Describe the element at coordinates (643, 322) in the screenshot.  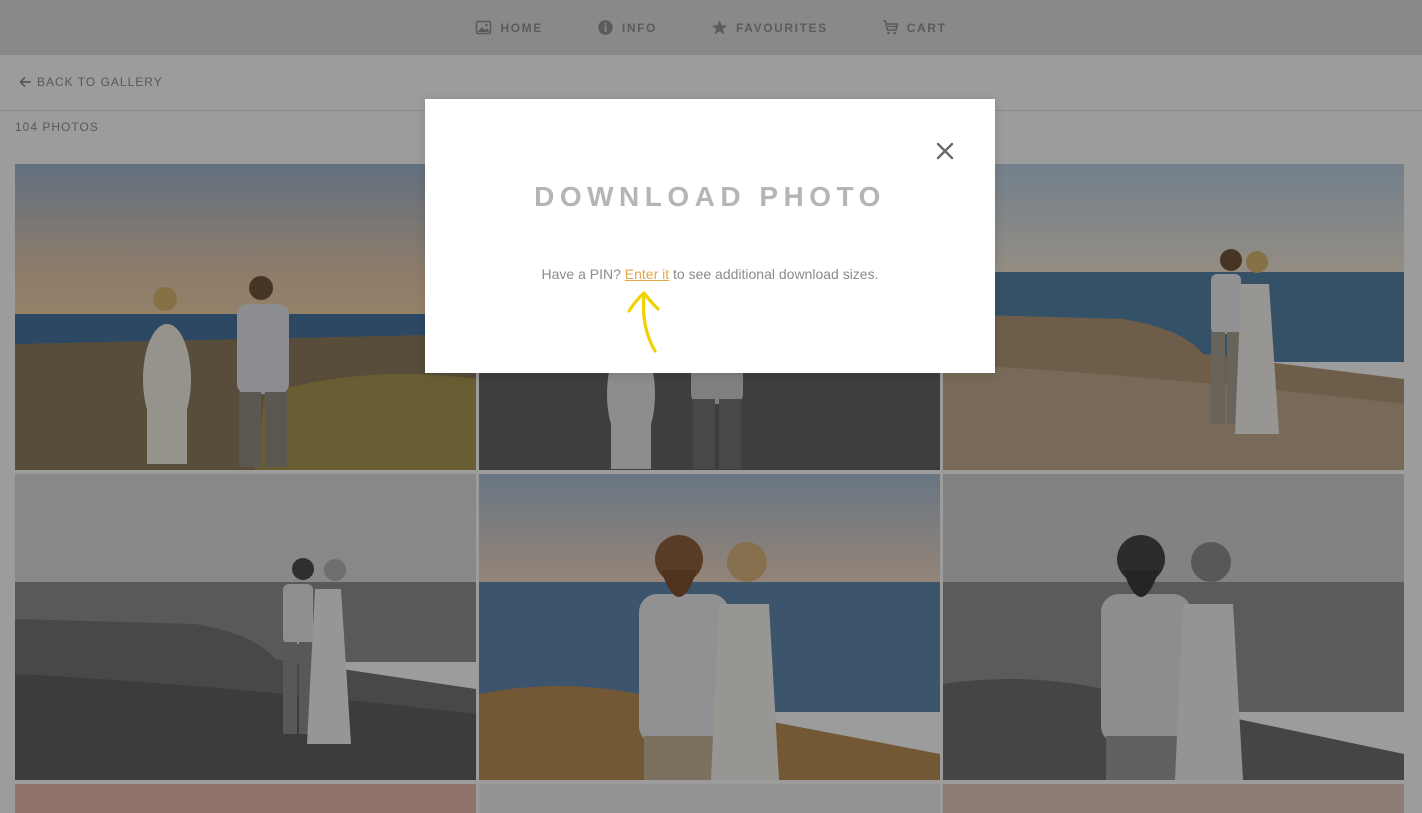
I see `hand-drawn-arrow` at that location.